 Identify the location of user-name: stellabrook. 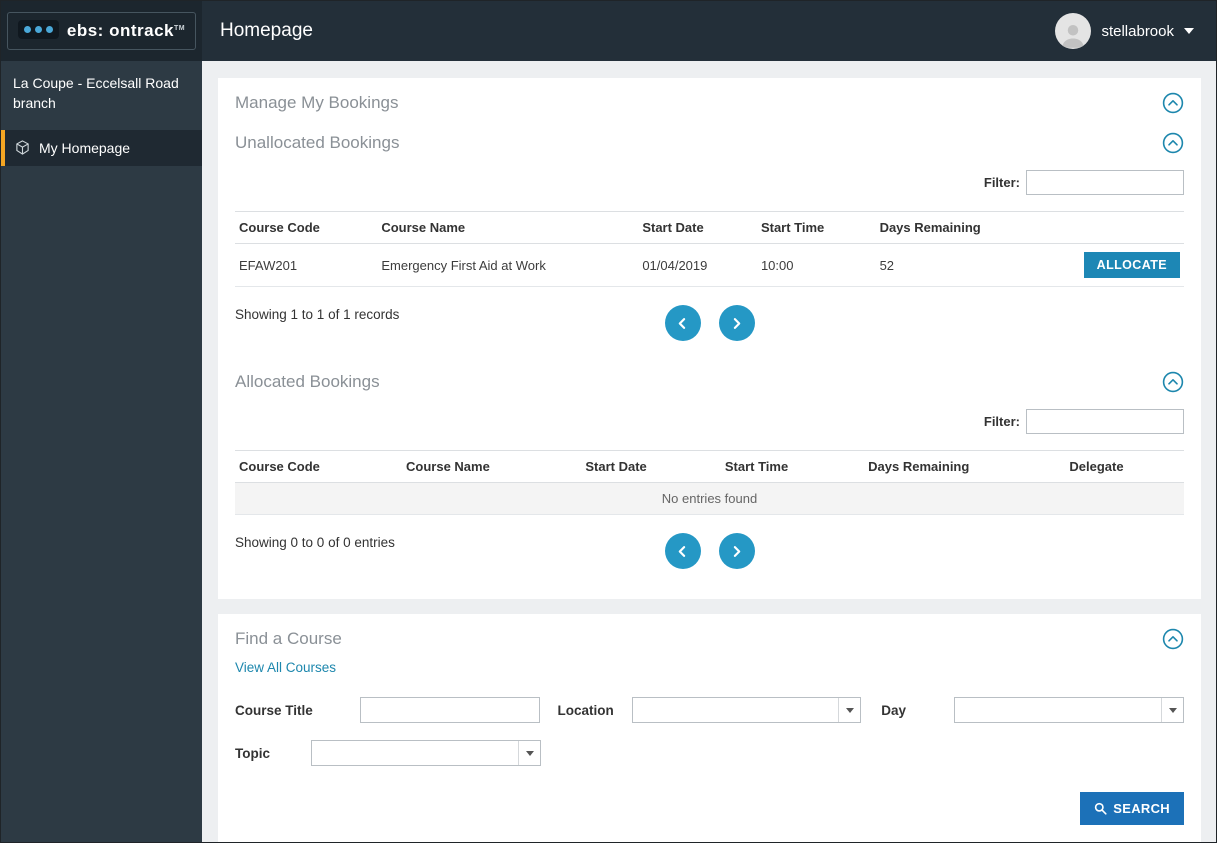
(1137, 31).